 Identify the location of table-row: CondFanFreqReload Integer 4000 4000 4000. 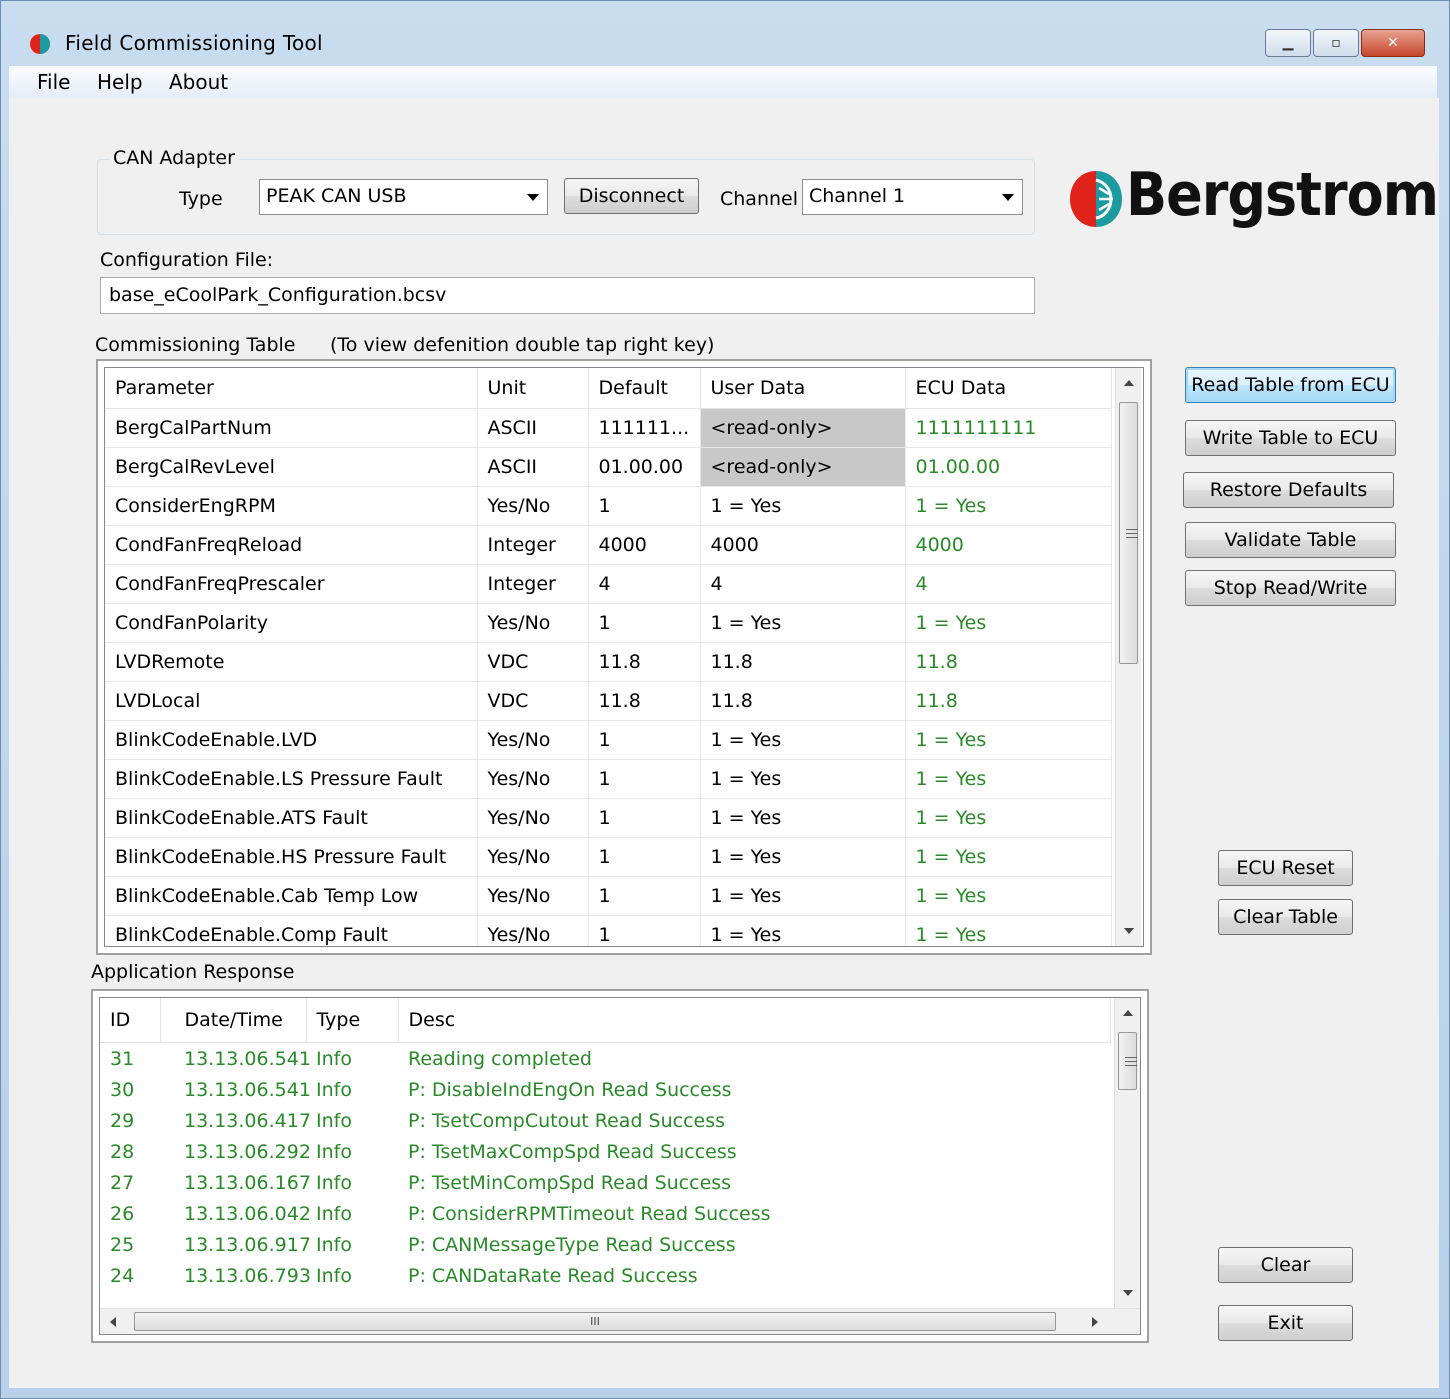
(608, 545).